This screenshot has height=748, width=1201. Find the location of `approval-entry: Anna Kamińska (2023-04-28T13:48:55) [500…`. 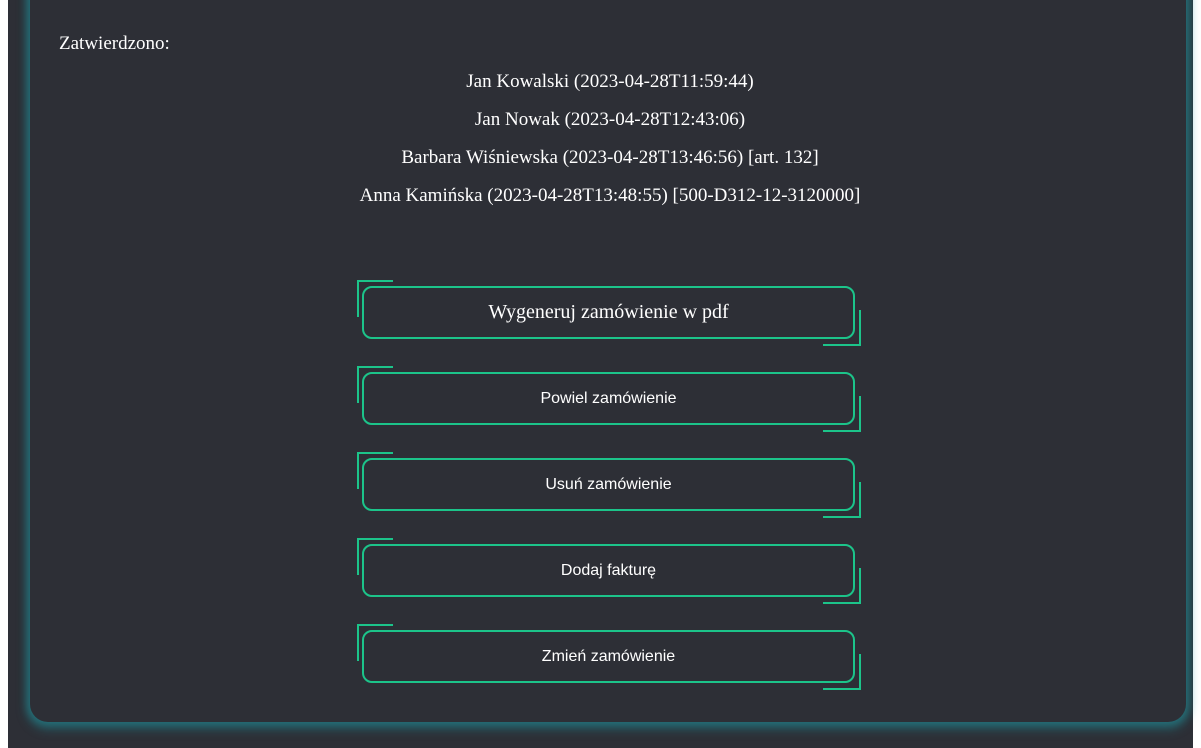

approval-entry: Anna Kamińska (2023-04-28T13:48:55) [500… is located at coordinates (610, 195).